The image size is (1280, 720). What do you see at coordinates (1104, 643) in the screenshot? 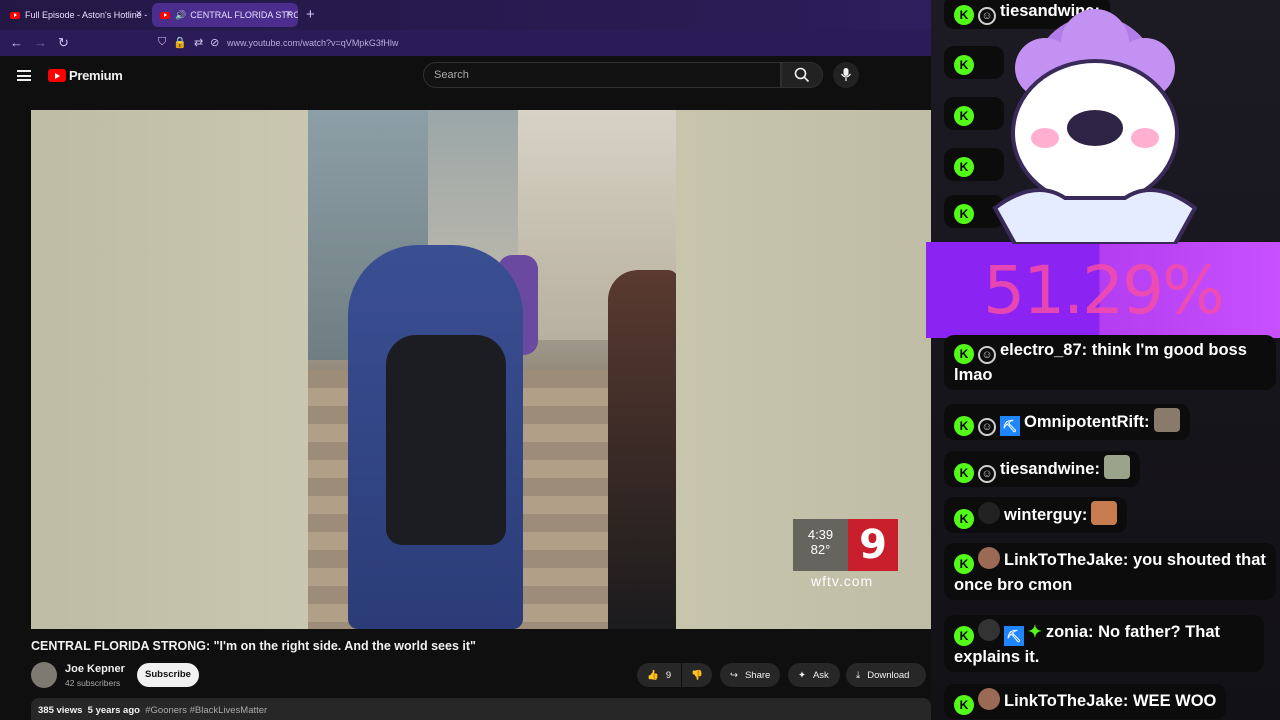
I see `chat-message: K ⛏ ✦ zonia: No father? That explains it.` at bounding box center [1104, 643].